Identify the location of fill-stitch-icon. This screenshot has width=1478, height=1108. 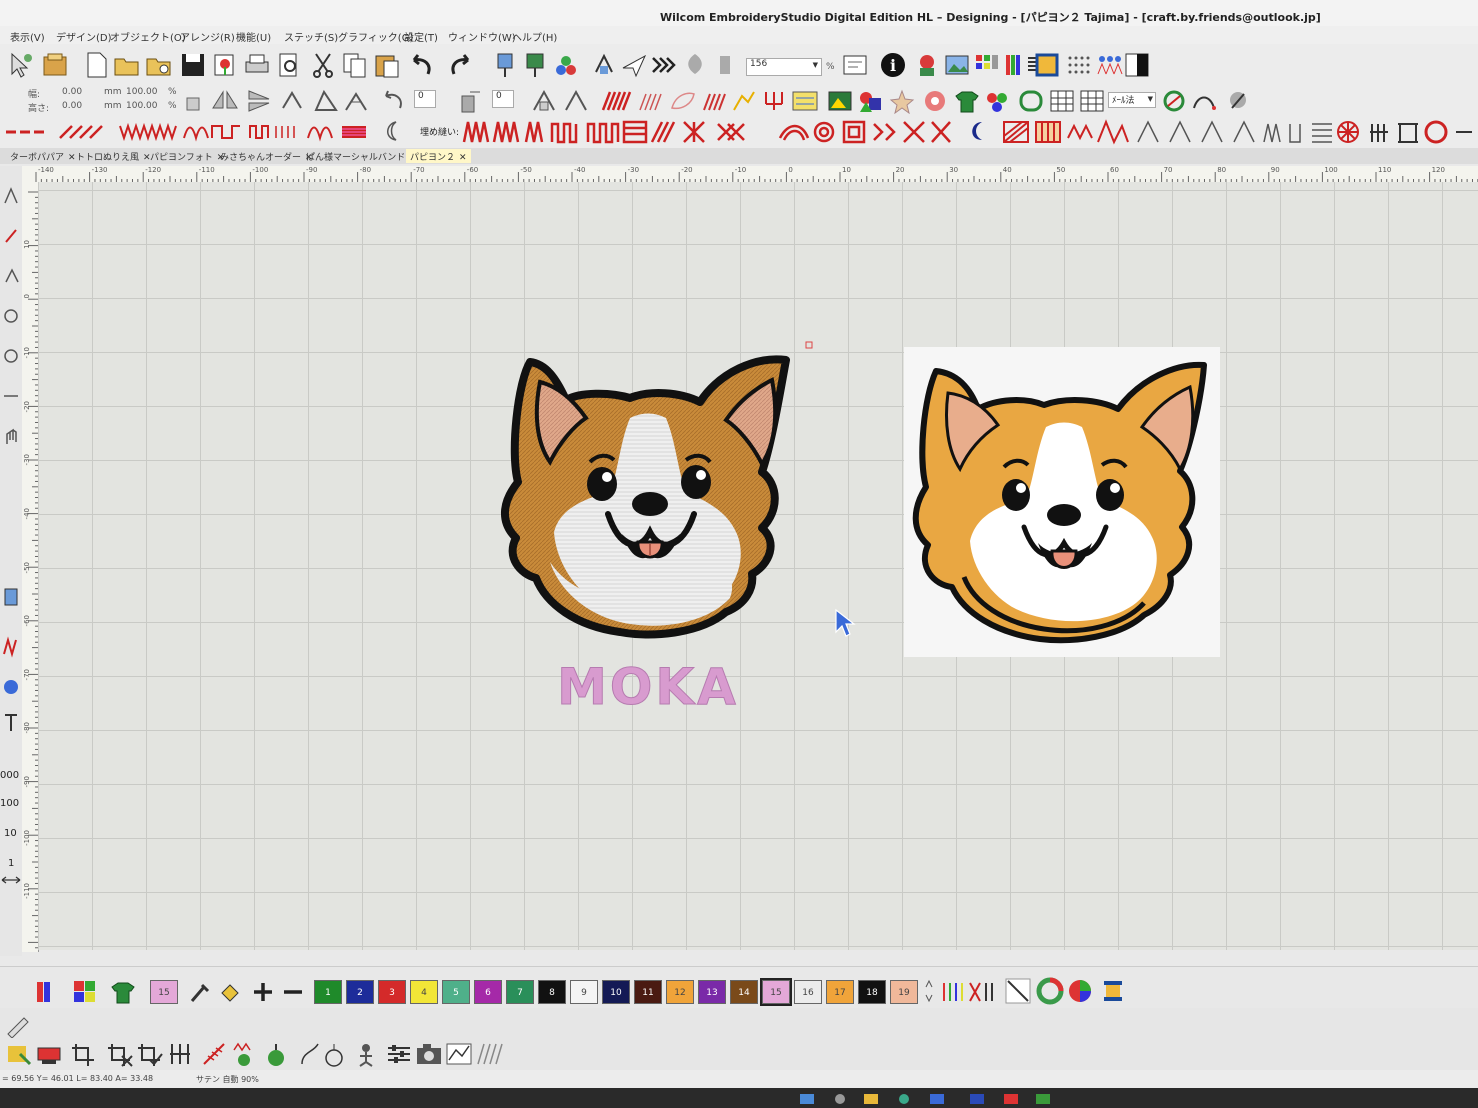
(617, 101).